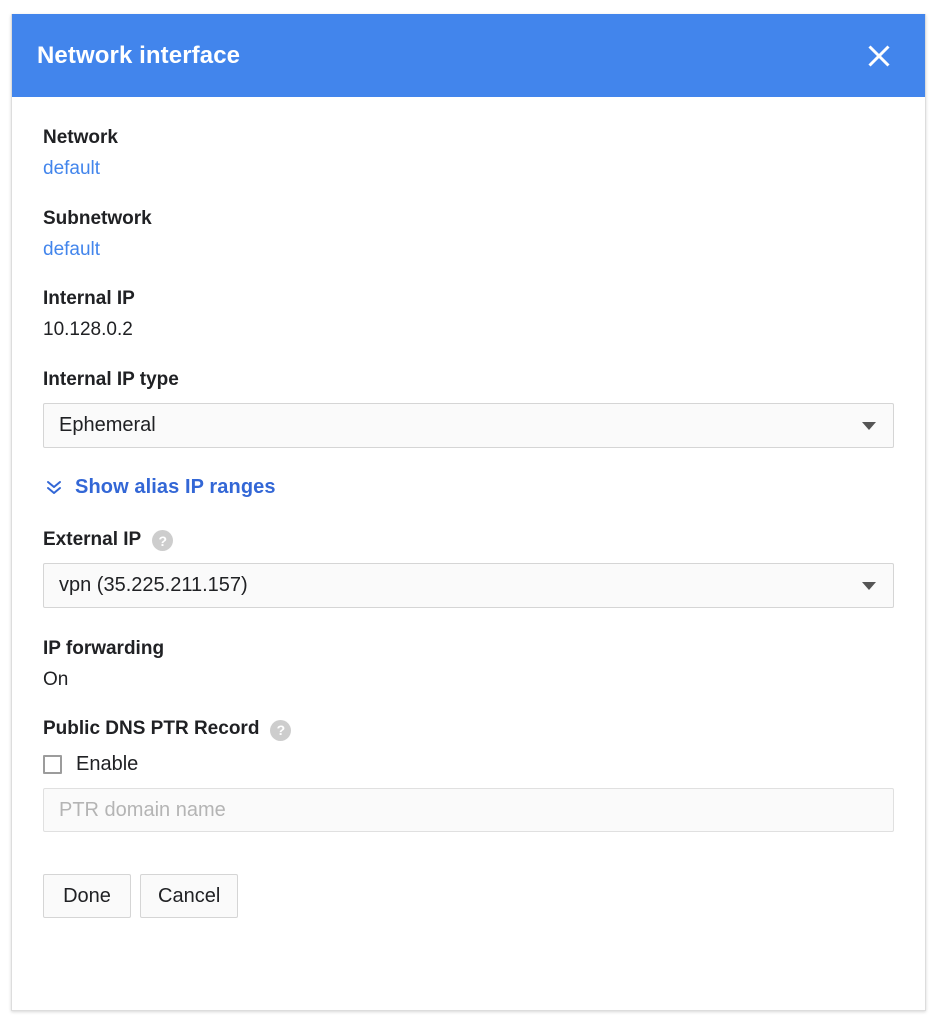 This screenshot has width=938, height=1026. I want to click on ip-forwarding-label: IP forwarding, so click(104, 648).